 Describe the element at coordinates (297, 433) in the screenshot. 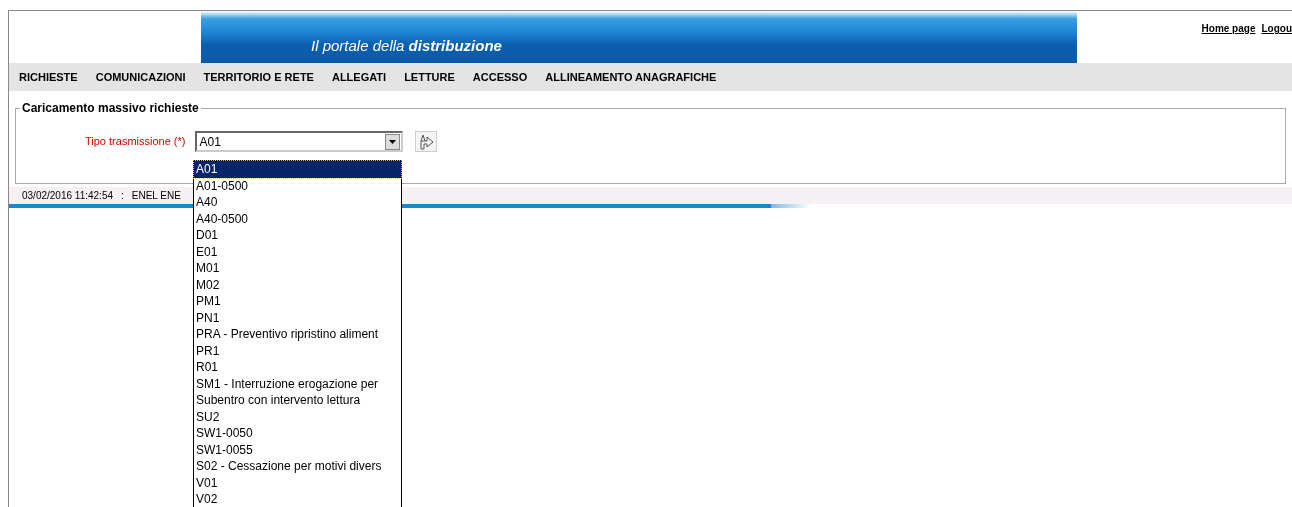

I see `dropdown-option: SW1-0050` at that location.